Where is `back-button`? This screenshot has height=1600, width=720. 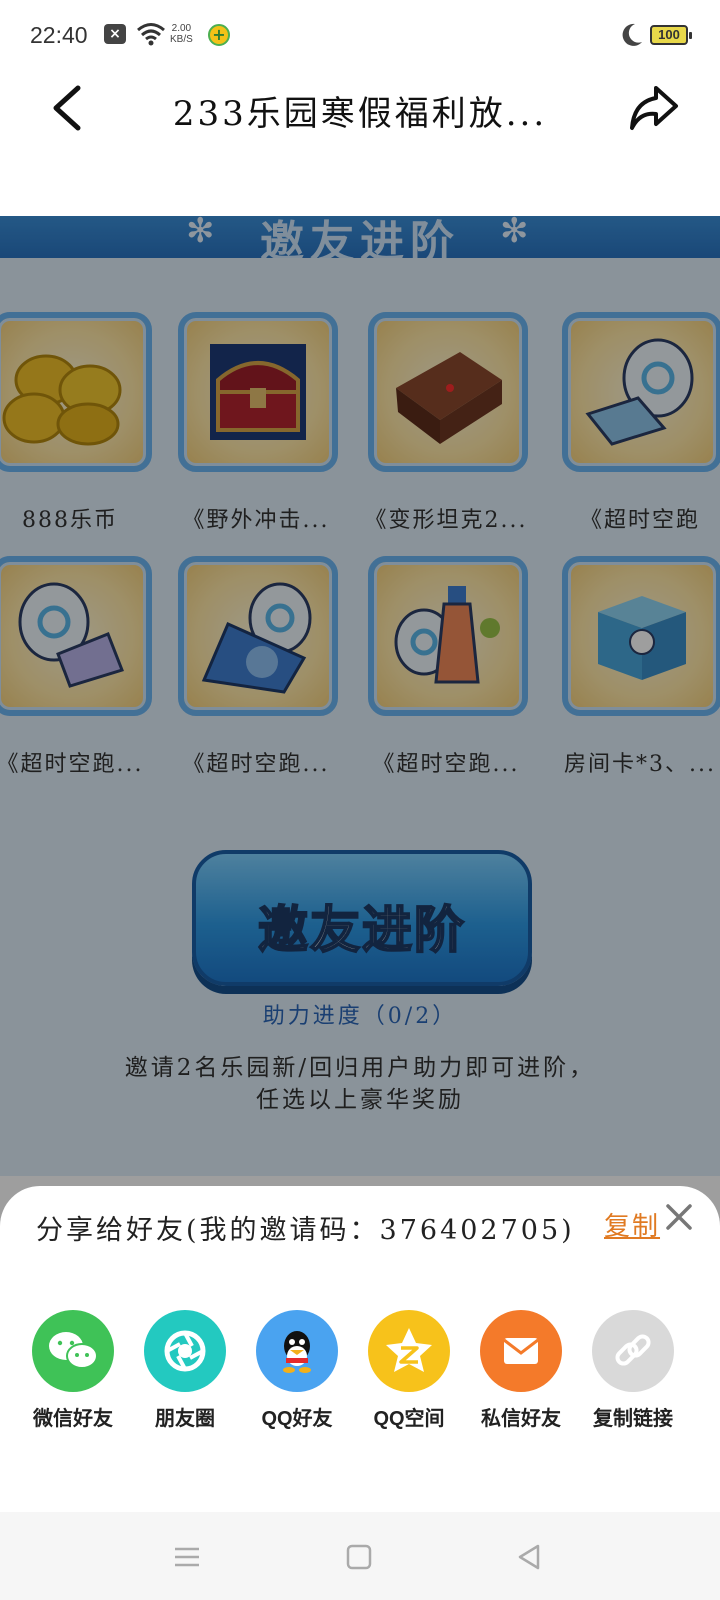 back-button is located at coordinates (68, 108).